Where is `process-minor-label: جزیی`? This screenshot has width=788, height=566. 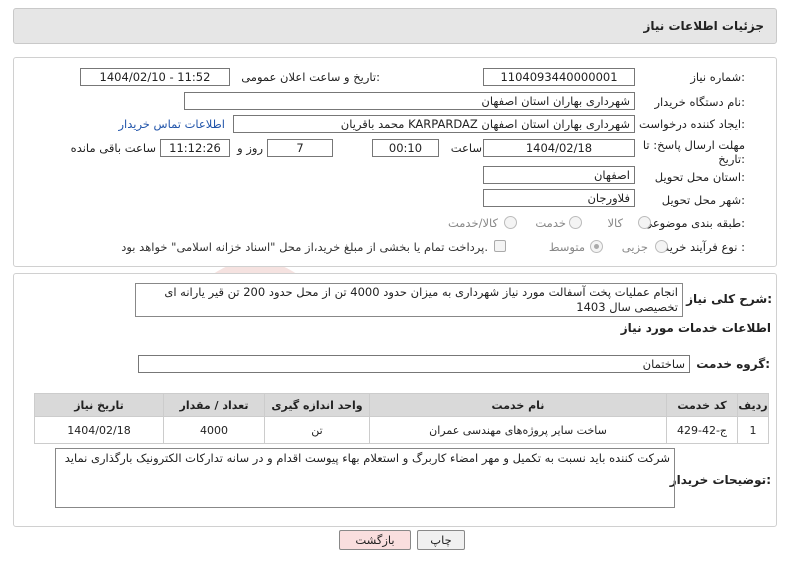 process-minor-label: جزیی is located at coordinates (634, 247).